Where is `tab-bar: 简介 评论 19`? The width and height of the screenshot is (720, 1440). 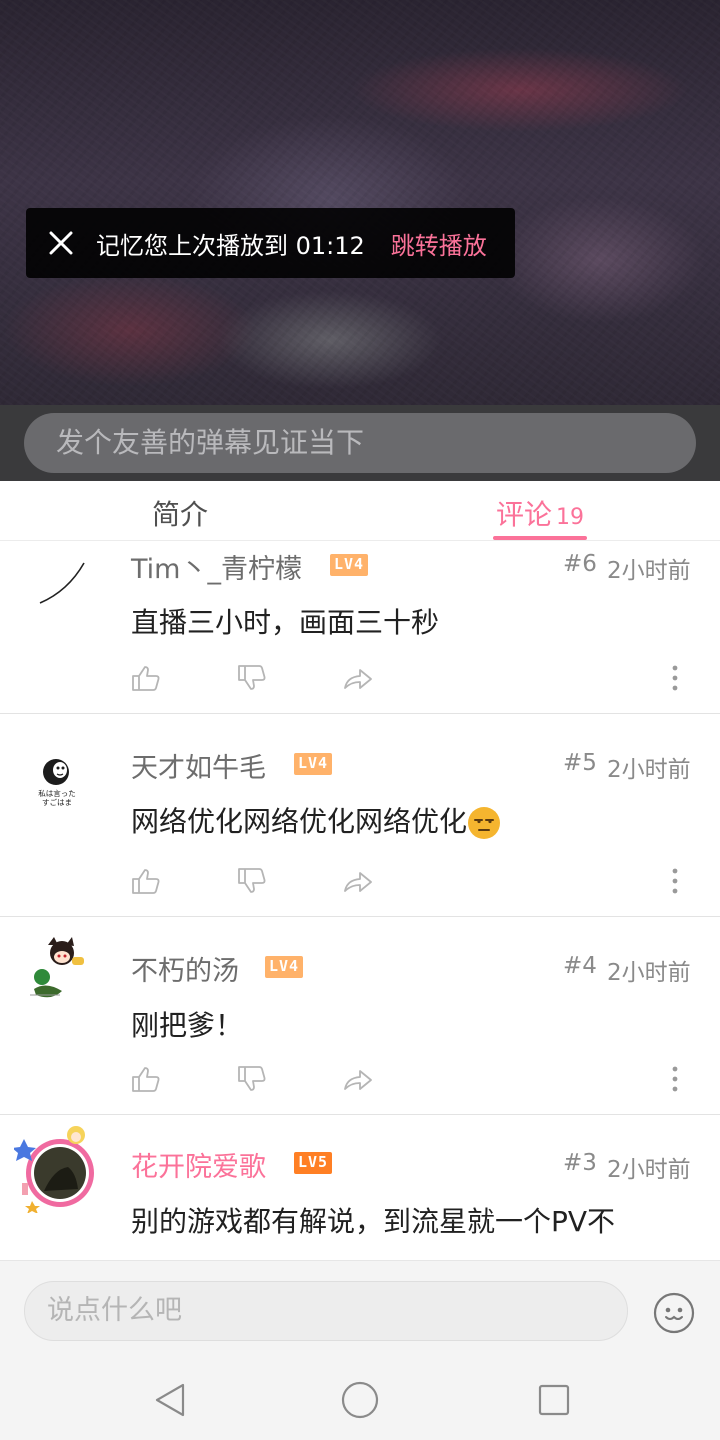 tab-bar: 简介 评论 19 is located at coordinates (360, 511).